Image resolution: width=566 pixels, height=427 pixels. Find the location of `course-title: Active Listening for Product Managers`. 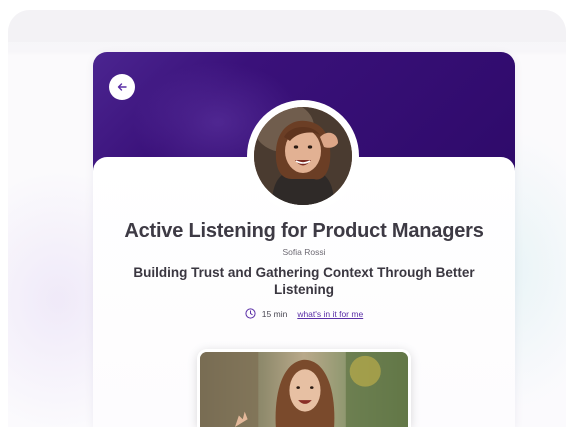

course-title: Active Listening for Product Managers is located at coordinates (304, 231).